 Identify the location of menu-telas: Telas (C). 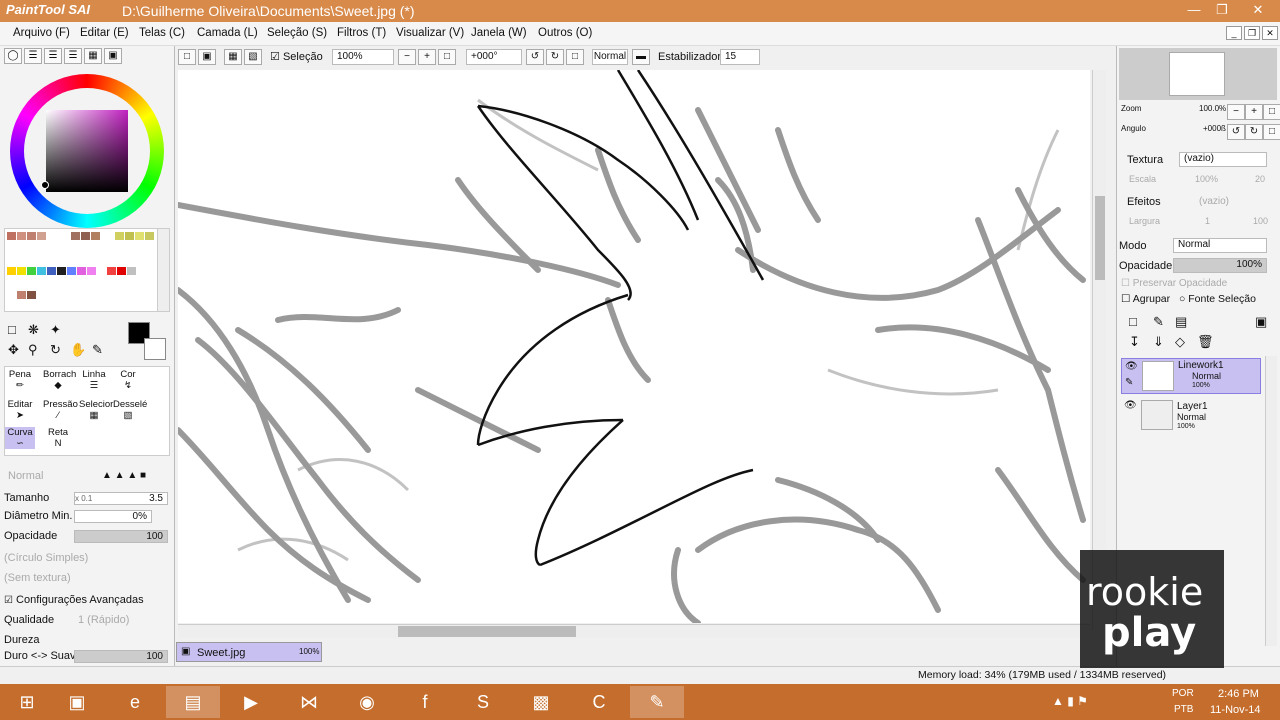
(162, 33).